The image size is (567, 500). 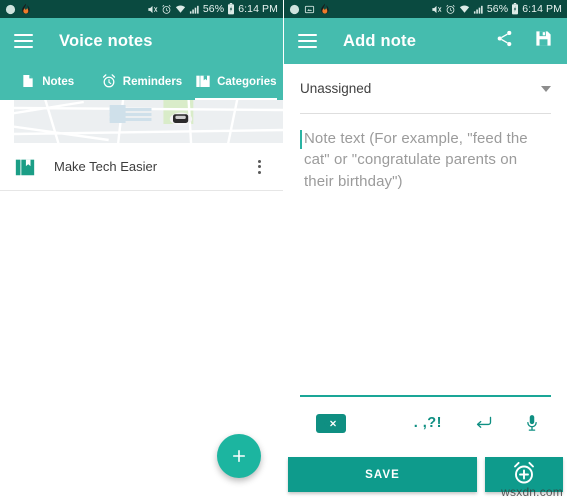 I want to click on overflow-menu-icon, so click(x=259, y=167).